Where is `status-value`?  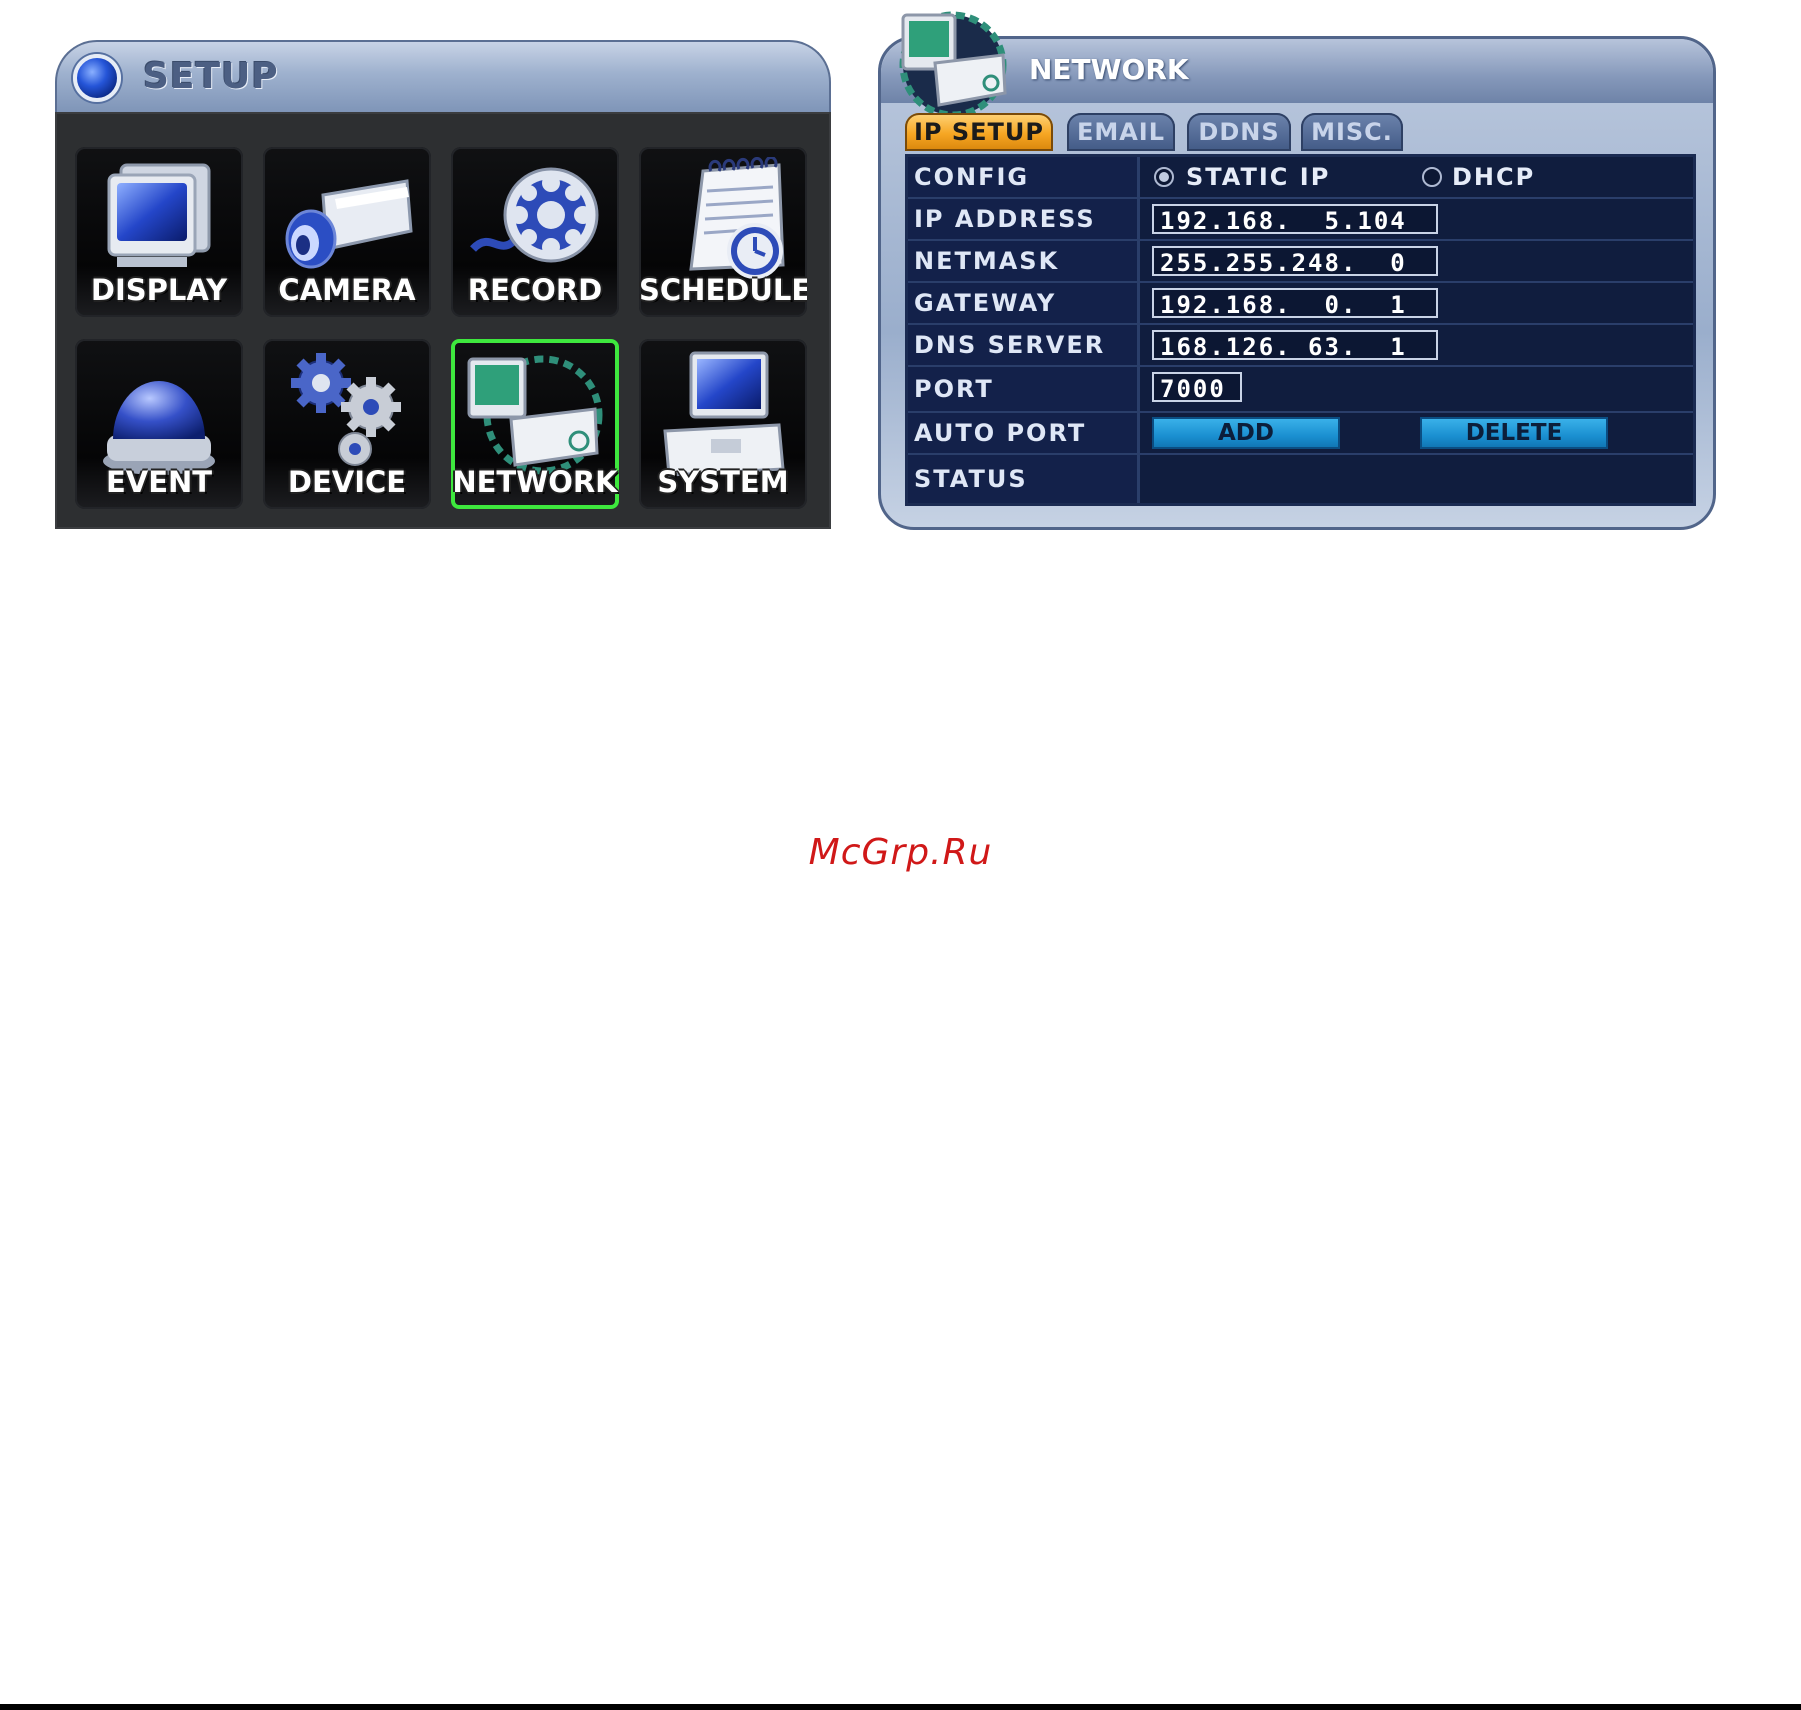
status-value is located at coordinates (1416, 479).